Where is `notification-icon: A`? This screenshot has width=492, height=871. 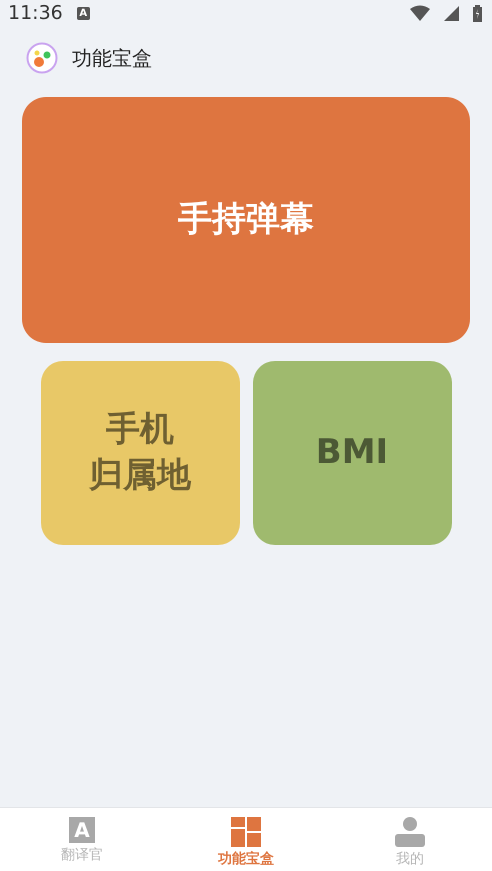 notification-icon: A is located at coordinates (83, 13).